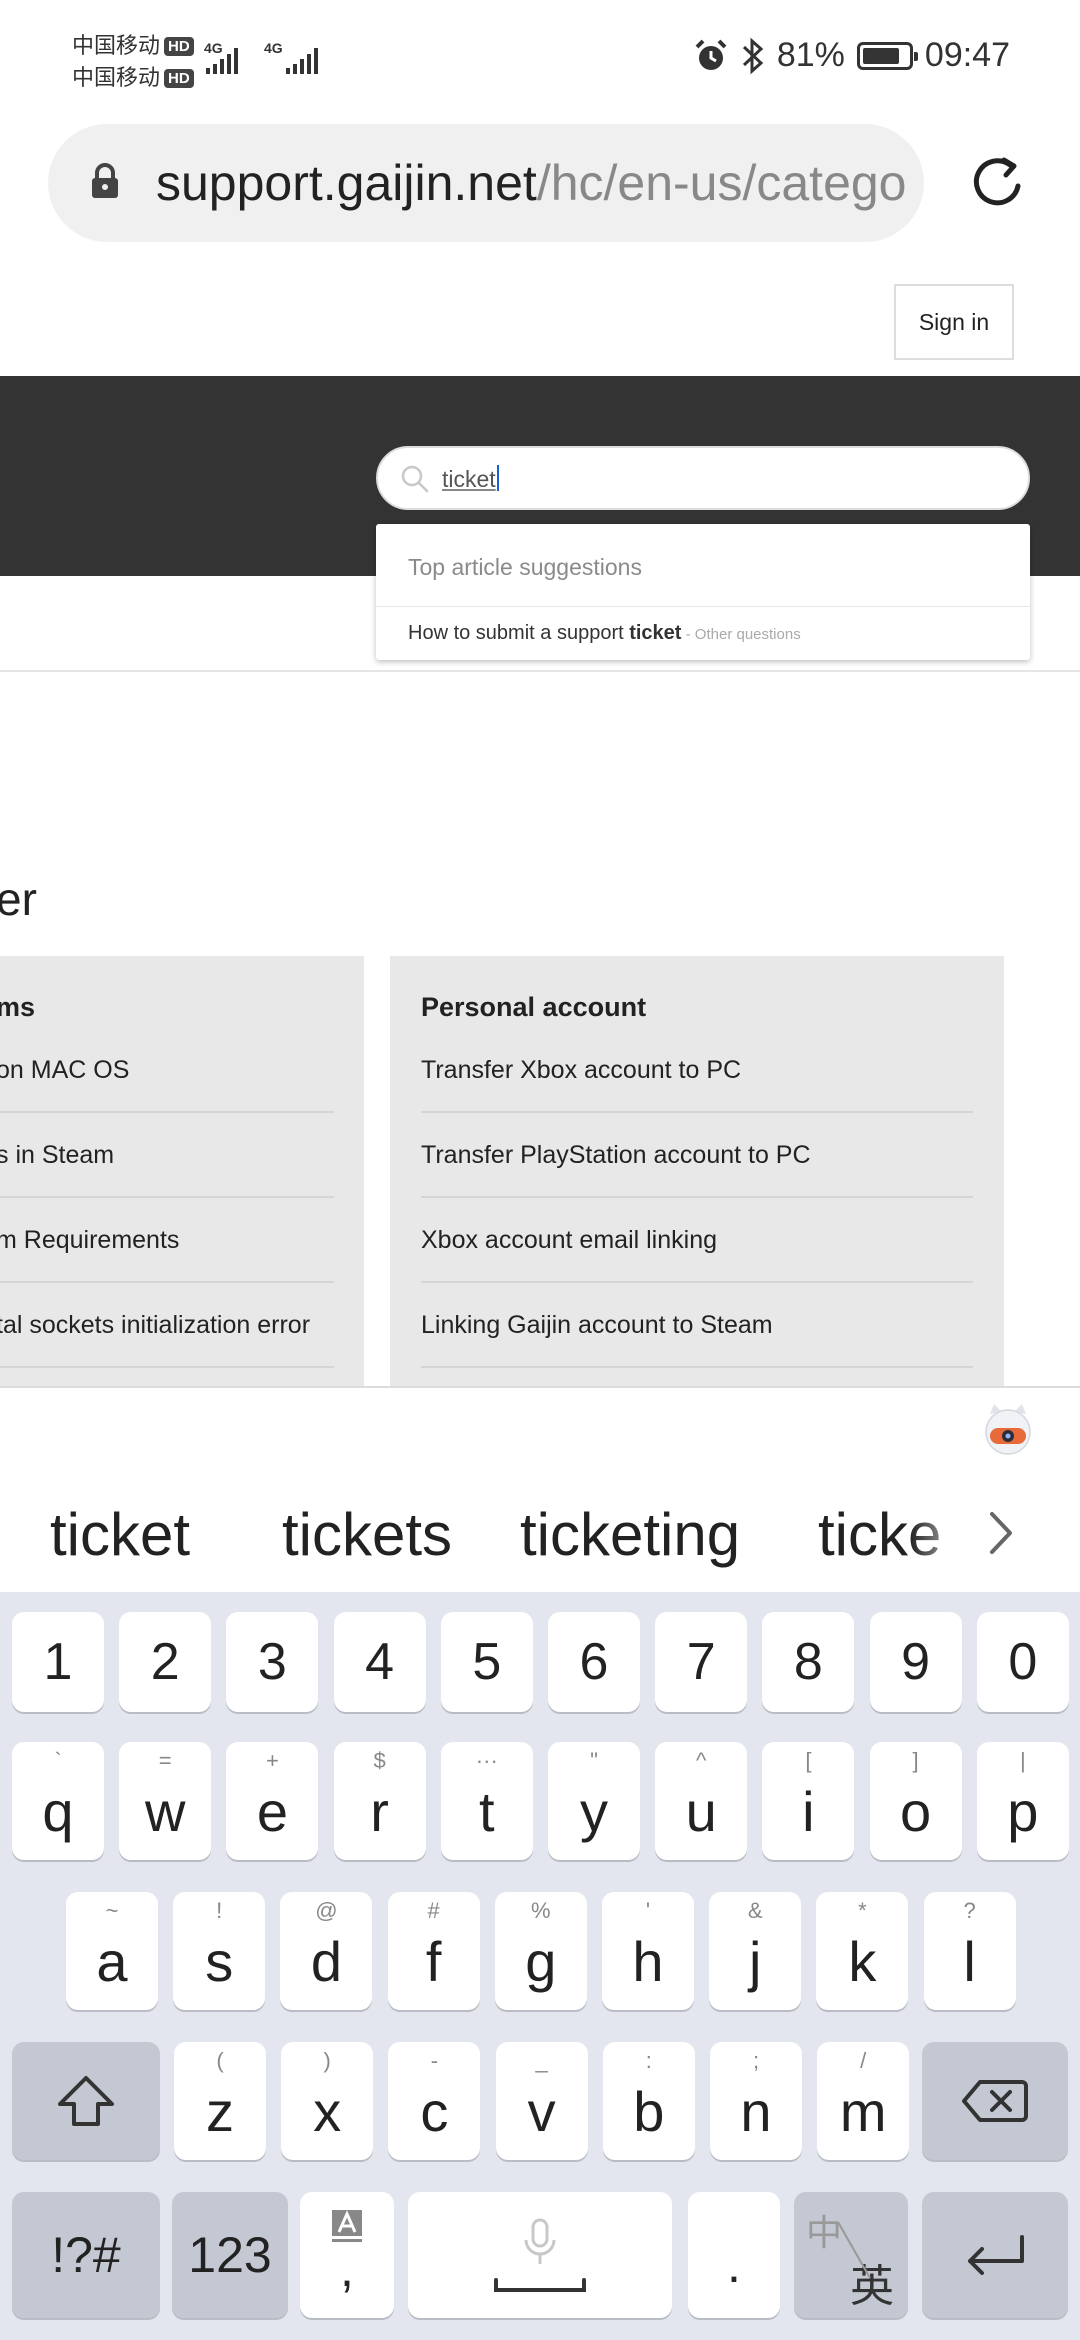  I want to click on shift-icon, so click(86, 2101).